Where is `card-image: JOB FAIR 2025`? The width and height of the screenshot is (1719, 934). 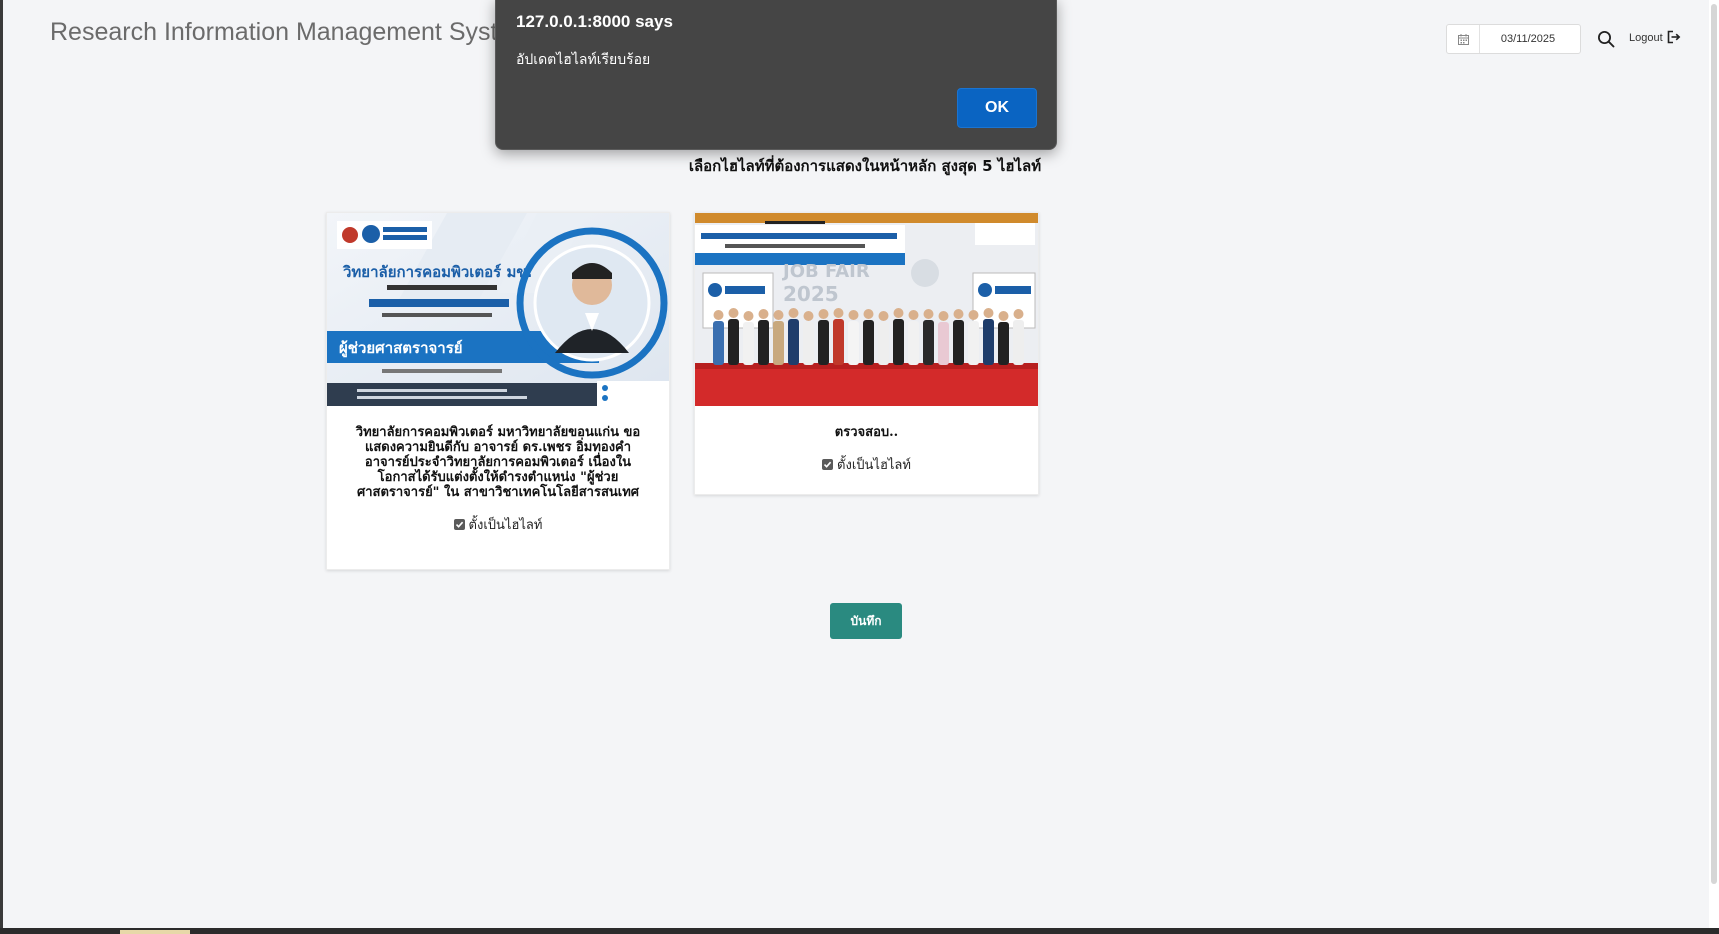
card-image: JOB FAIR 2025 is located at coordinates (866, 309).